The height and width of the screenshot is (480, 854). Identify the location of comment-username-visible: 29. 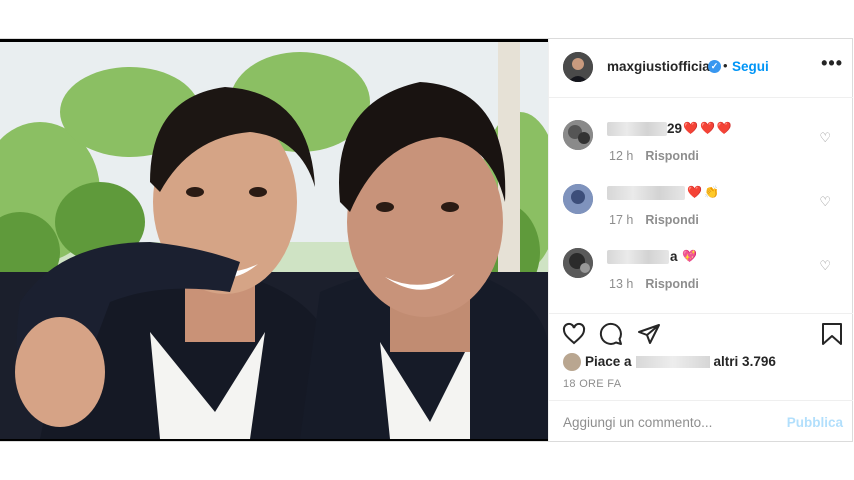
(674, 128).